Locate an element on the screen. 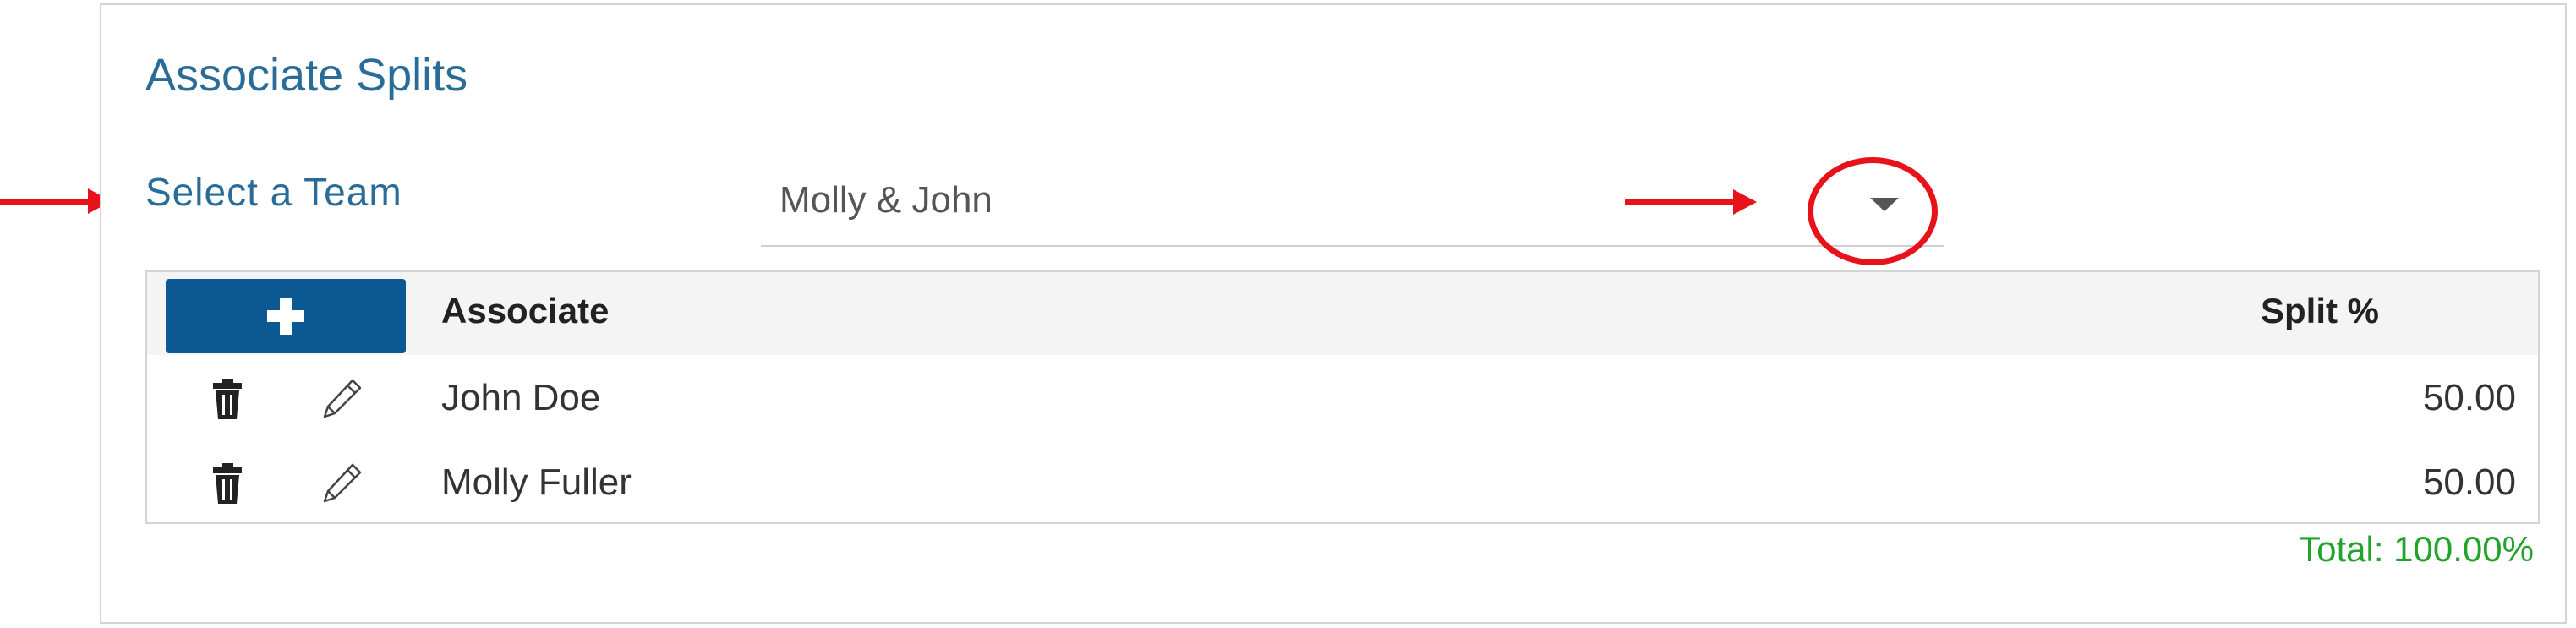 Image resolution: width=2576 pixels, height=628 pixels. annotation-arrow-right is located at coordinates (1691, 202).